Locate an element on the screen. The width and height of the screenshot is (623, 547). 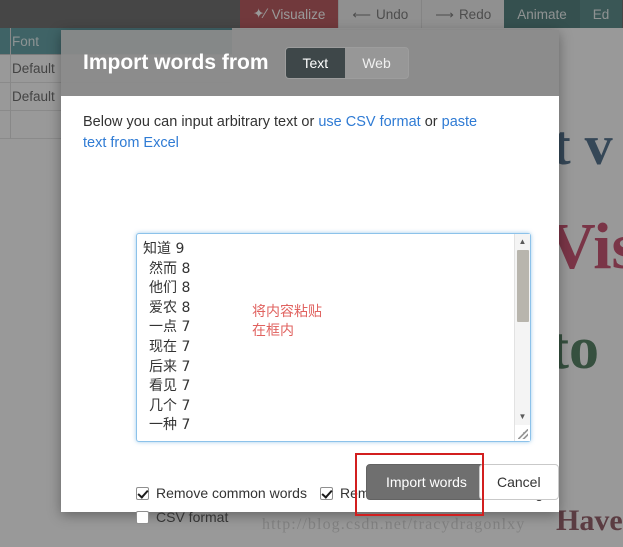
csv-format-link: use CSV format is located at coordinates (369, 122).